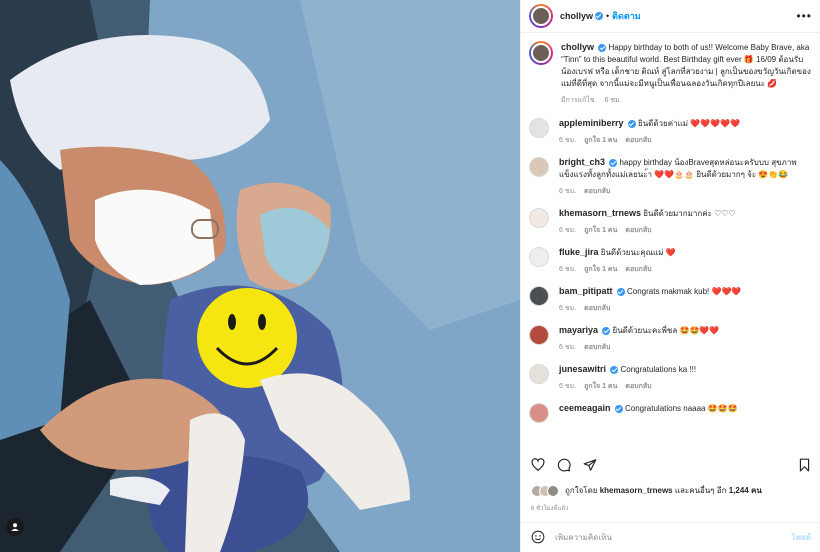  Describe the element at coordinates (579, 252) in the screenshot. I see `comment-username: fluke_jira` at that location.